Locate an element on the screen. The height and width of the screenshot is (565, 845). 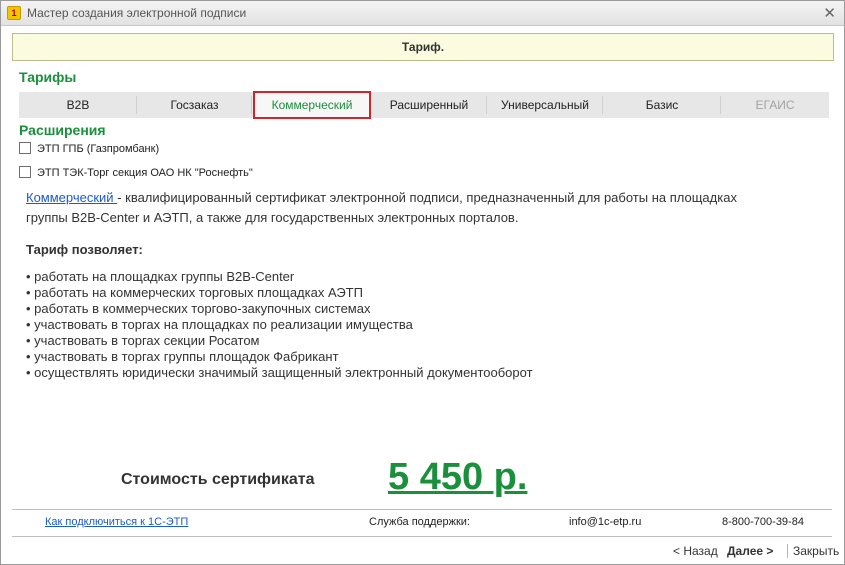
tab-b2b: B2B is located at coordinates (78, 105).